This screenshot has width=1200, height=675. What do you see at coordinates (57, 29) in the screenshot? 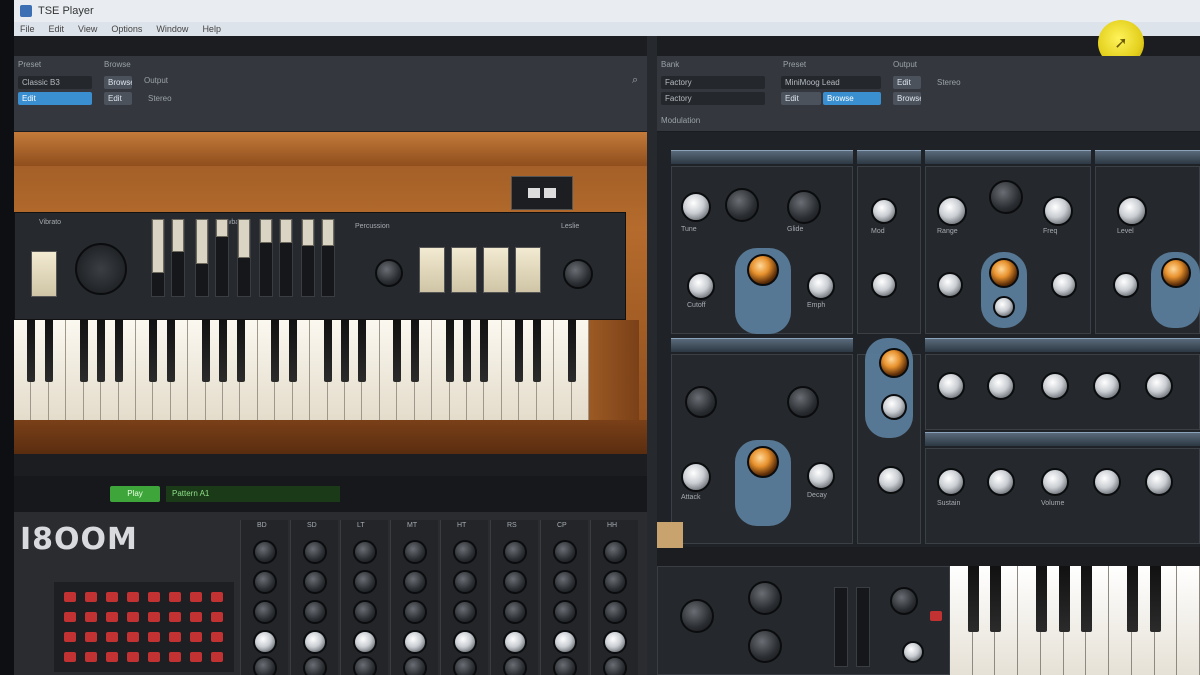
I see `menu-edit: Edit` at bounding box center [57, 29].